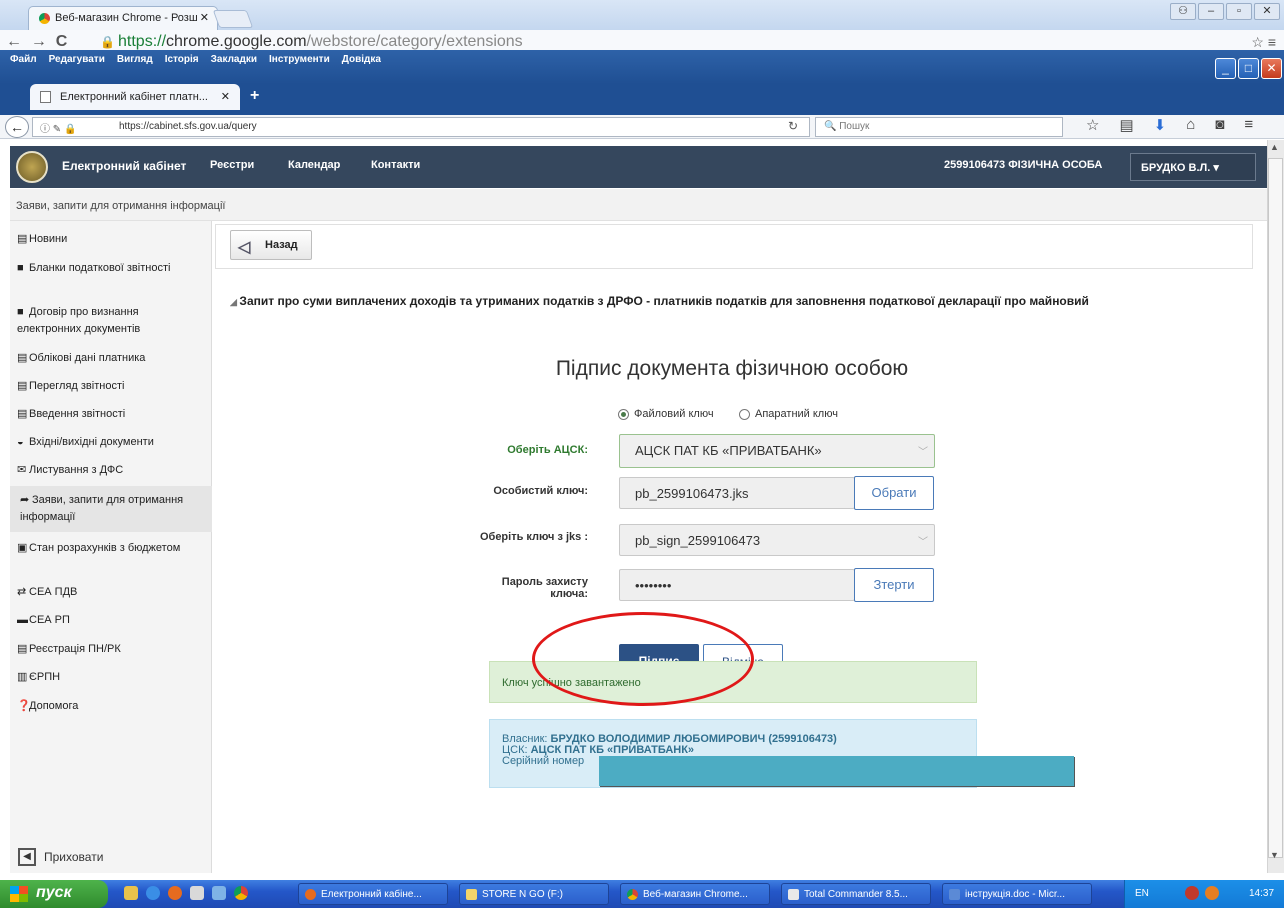 The width and height of the screenshot is (1284, 908). I want to click on sidebar-item-documents: ◒ Вхідні/вихідні документи, so click(111, 442).